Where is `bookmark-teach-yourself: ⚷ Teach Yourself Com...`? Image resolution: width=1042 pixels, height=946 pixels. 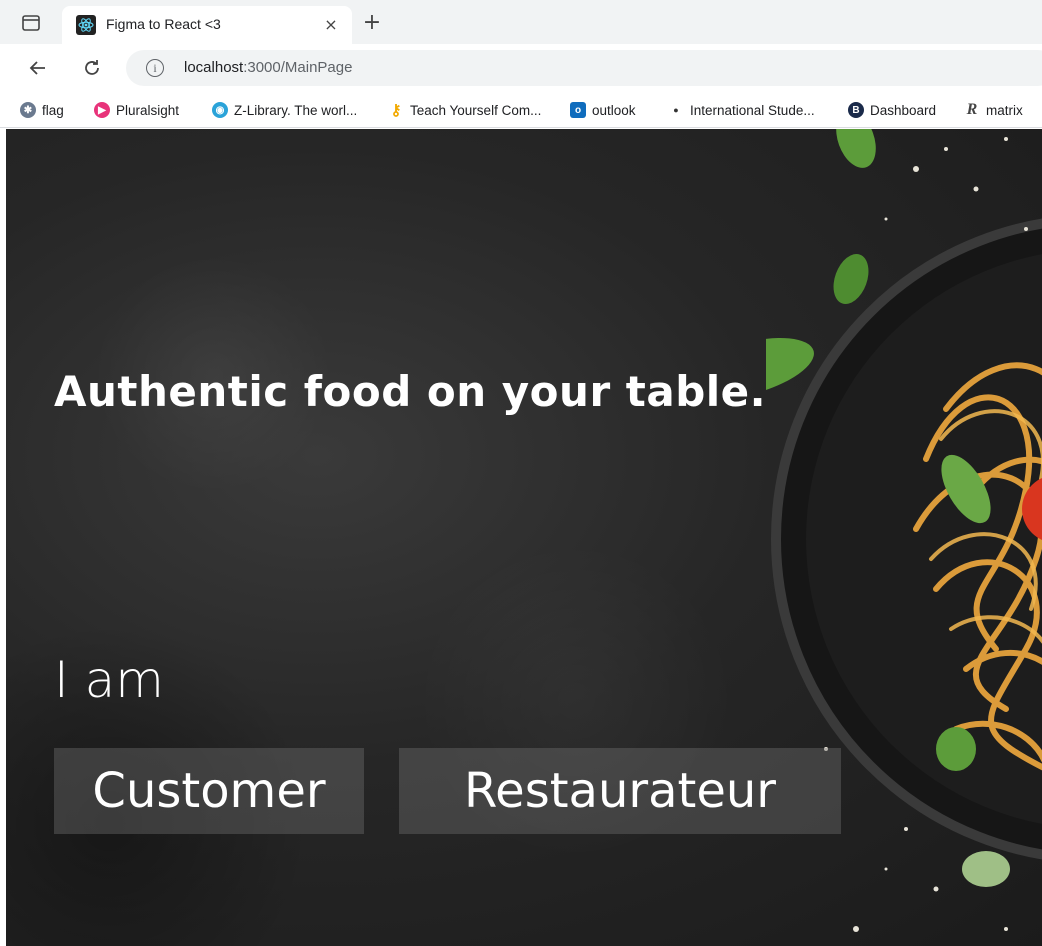
bookmark-teach-yourself: ⚷ Teach Yourself Com... is located at coordinates (465, 110).